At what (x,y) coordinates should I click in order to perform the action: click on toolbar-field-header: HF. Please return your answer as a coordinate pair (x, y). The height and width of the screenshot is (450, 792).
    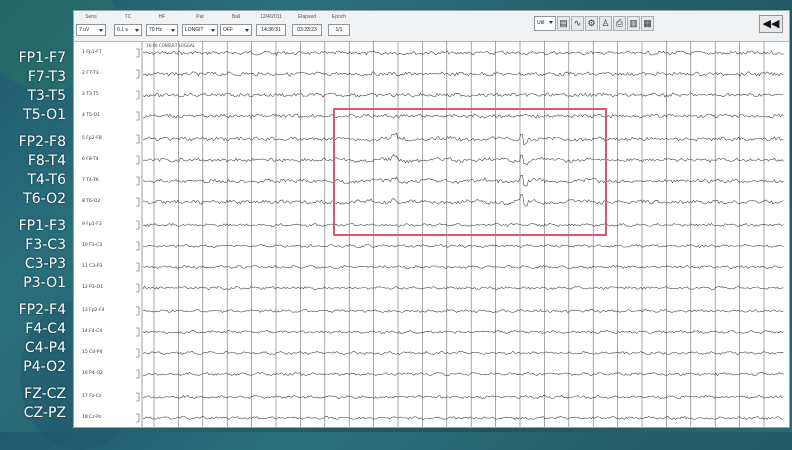
    Looking at the image, I should click on (162, 17).